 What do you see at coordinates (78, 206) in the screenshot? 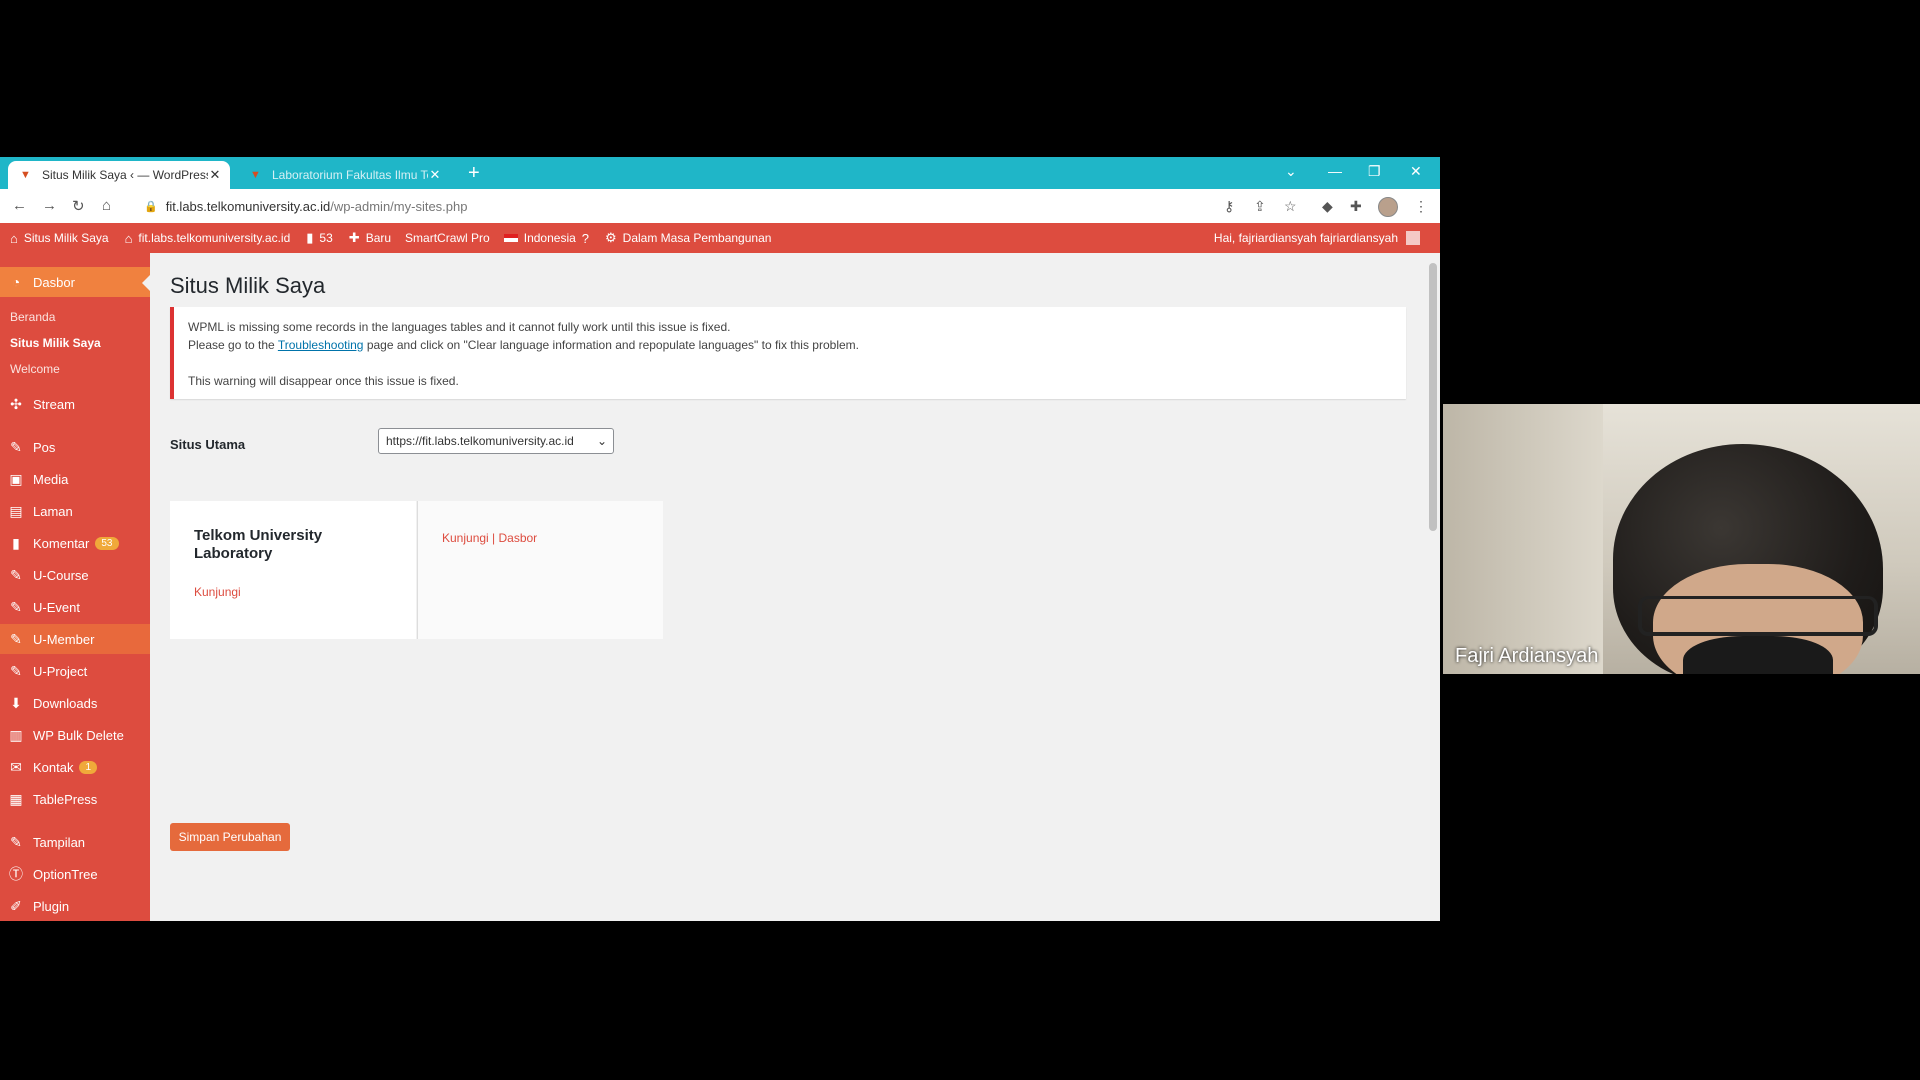
I see `reload-icon: ↻` at bounding box center [78, 206].